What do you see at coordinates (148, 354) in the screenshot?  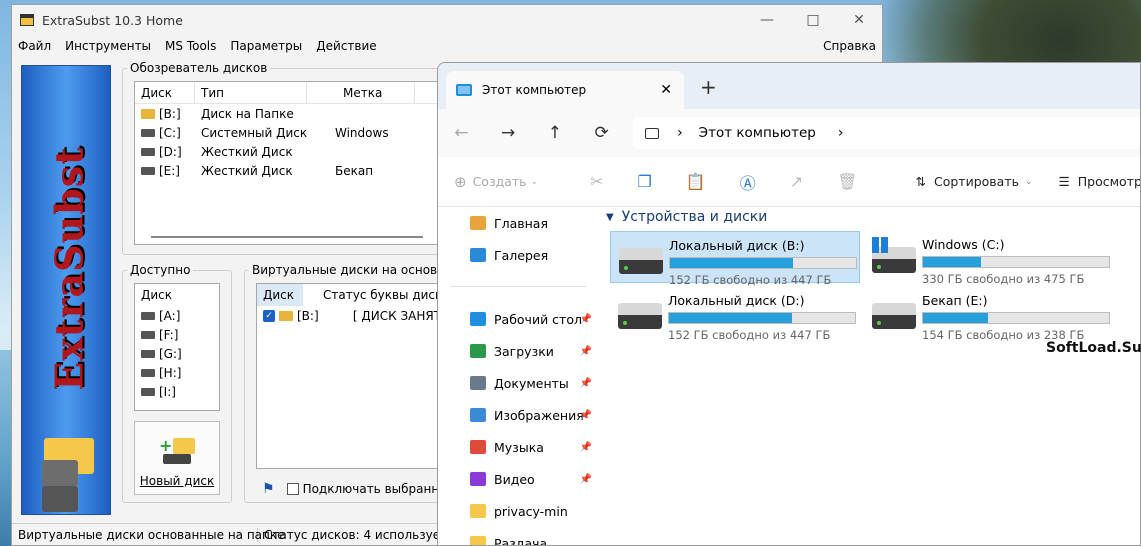 I see `drive-icon` at bounding box center [148, 354].